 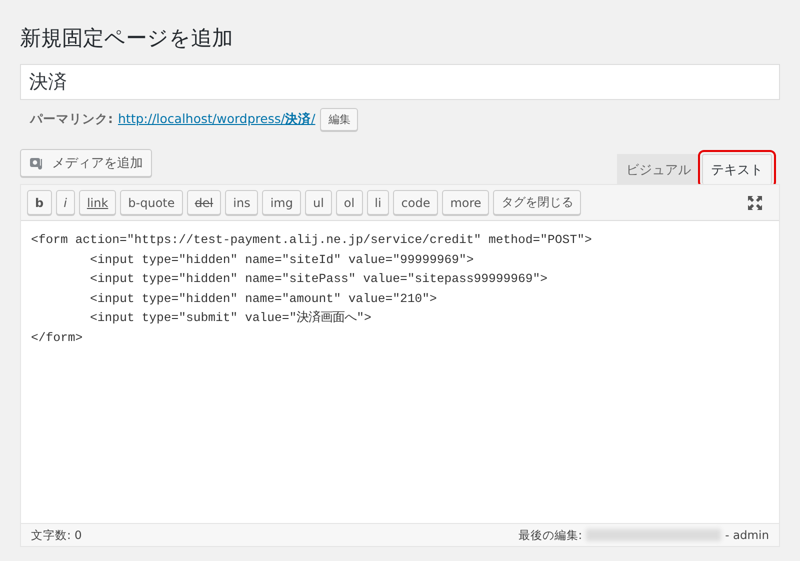 What do you see at coordinates (466, 202) in the screenshot?
I see `quicktag-button: more` at bounding box center [466, 202].